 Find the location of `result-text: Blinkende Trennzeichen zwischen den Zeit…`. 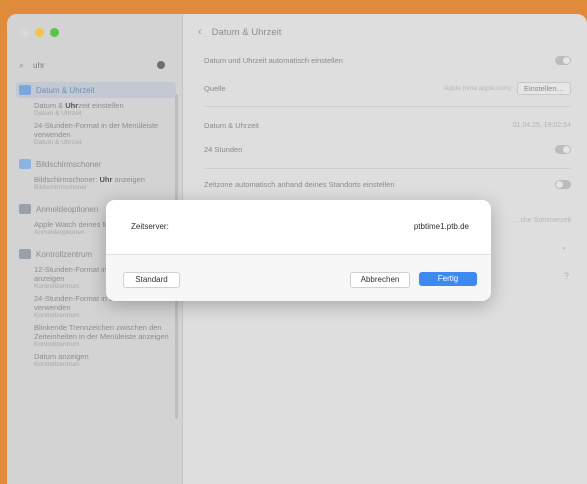

result-text: Blinkende Trennzeichen zwischen den Zeit… is located at coordinates (101, 332).